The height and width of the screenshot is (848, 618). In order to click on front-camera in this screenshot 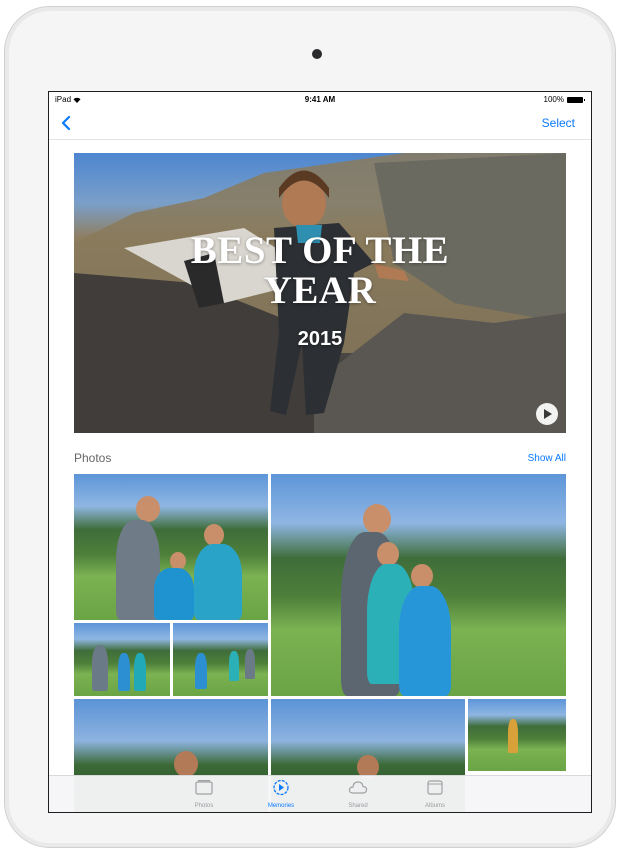, I will do `click(317, 54)`.